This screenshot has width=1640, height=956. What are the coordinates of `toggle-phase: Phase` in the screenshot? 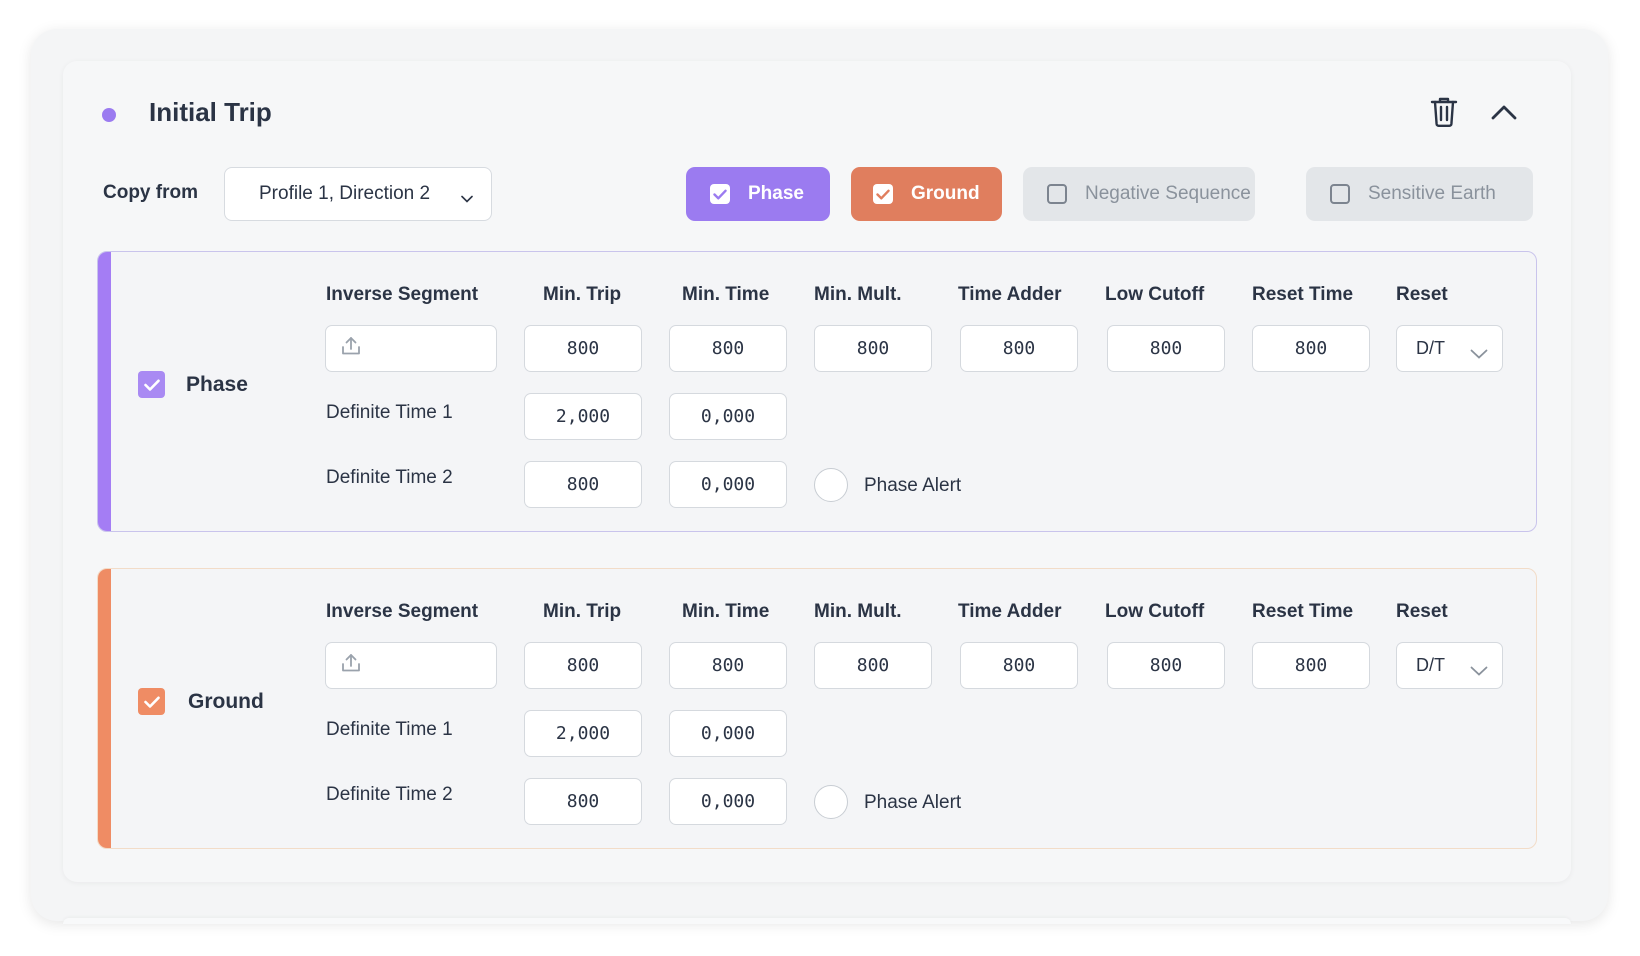 It's located at (758, 194).